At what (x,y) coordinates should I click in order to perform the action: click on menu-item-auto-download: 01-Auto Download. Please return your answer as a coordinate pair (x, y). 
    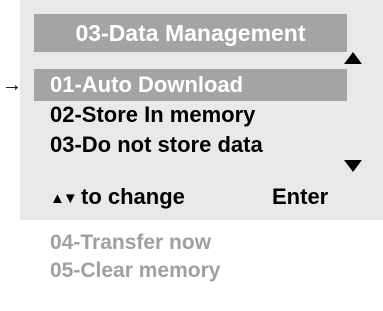
    Looking at the image, I should click on (146, 85).